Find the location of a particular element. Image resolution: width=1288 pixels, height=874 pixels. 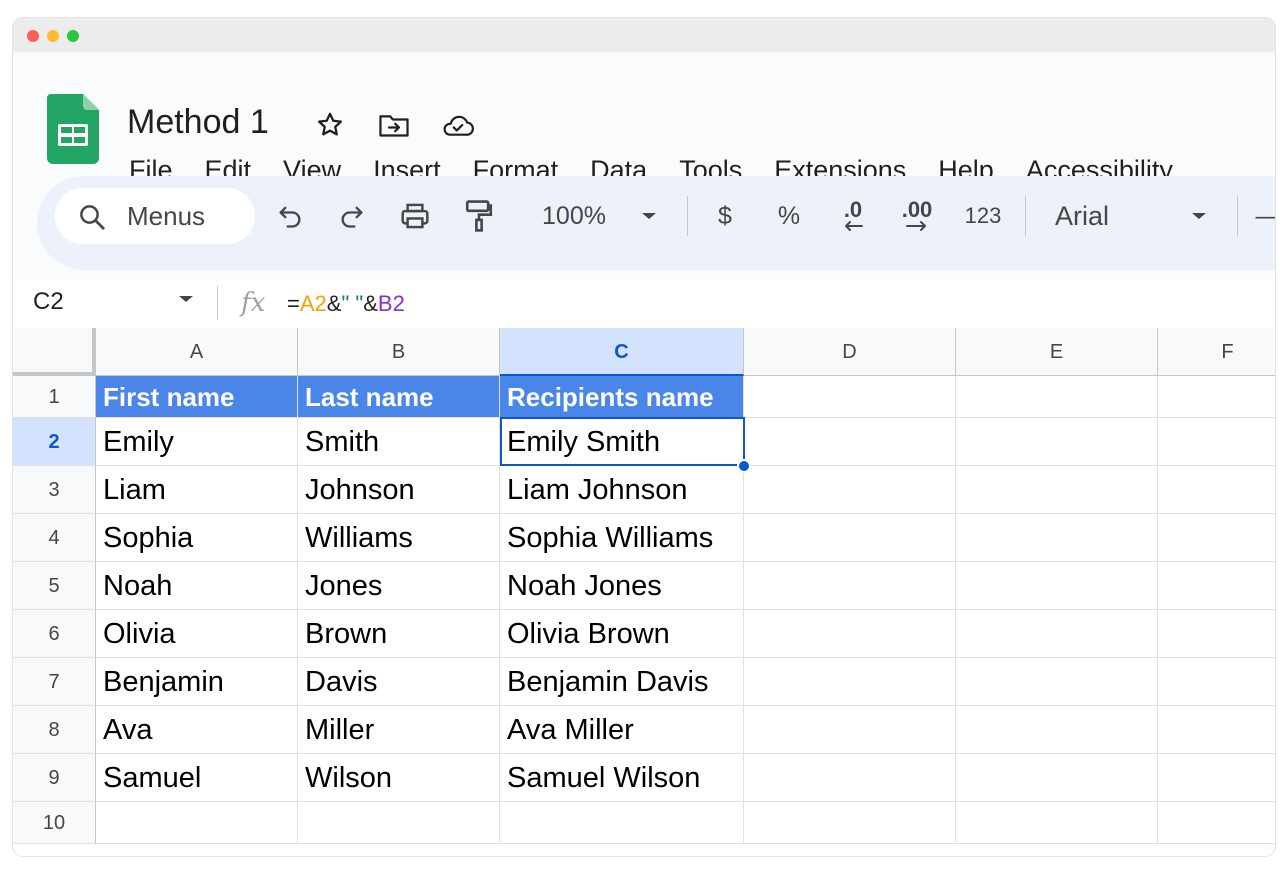

cell: Smith is located at coordinates (399, 442).